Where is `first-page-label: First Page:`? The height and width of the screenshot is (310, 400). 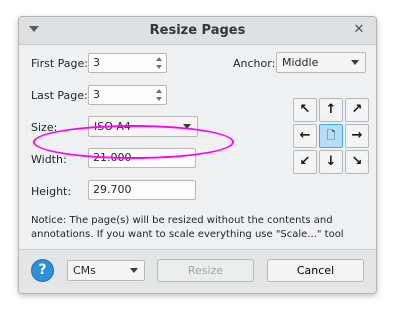 first-page-label: First Page: is located at coordinates (59, 63).